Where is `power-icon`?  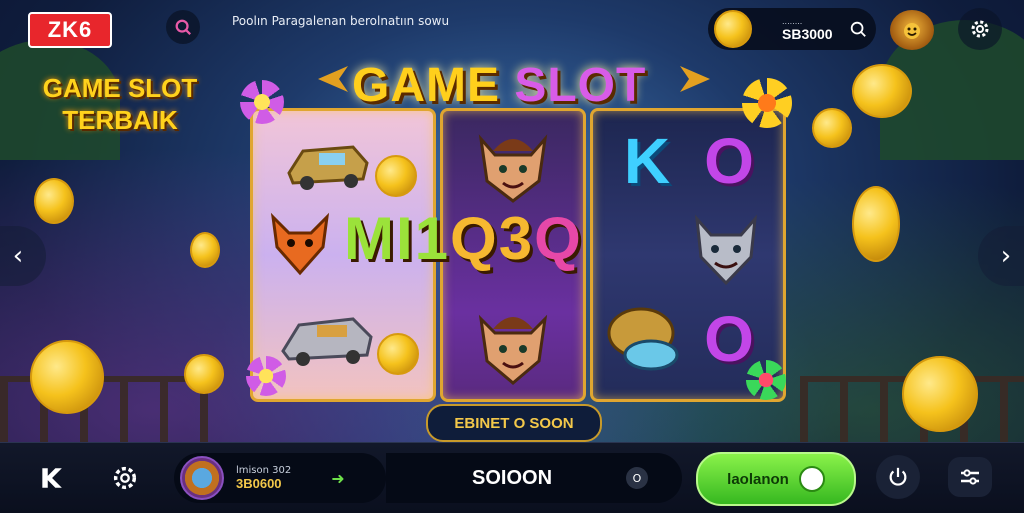
power-icon is located at coordinates (898, 476).